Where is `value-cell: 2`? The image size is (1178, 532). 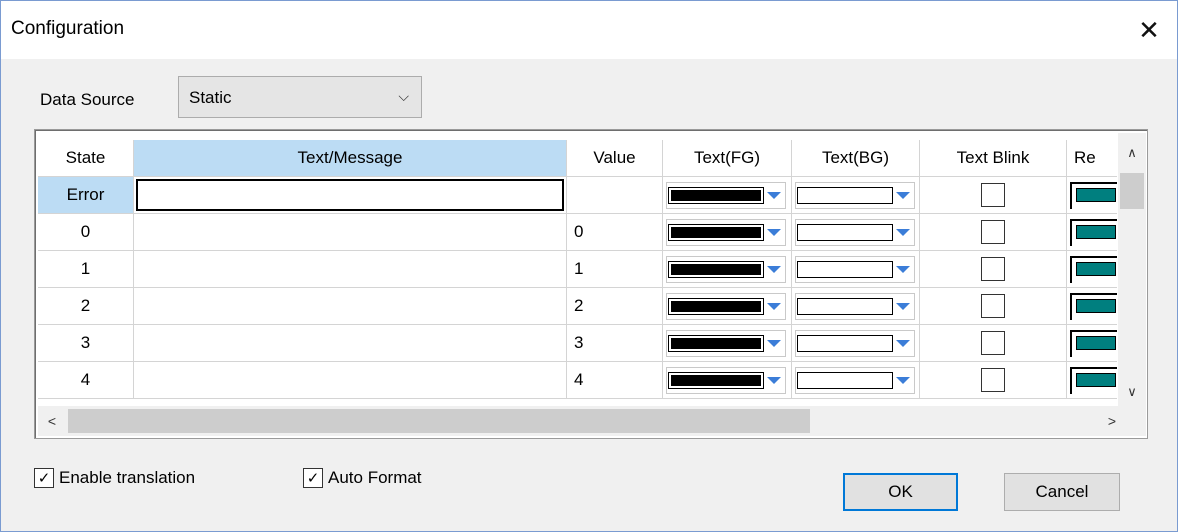 value-cell: 2 is located at coordinates (615, 306).